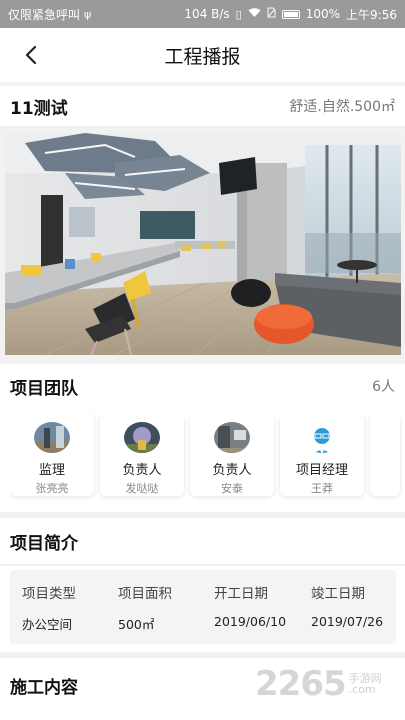 Image resolution: width=405 pixels, height=720 pixels. I want to click on carrier-text: 仅限紧急呼叫, so click(44, 14).